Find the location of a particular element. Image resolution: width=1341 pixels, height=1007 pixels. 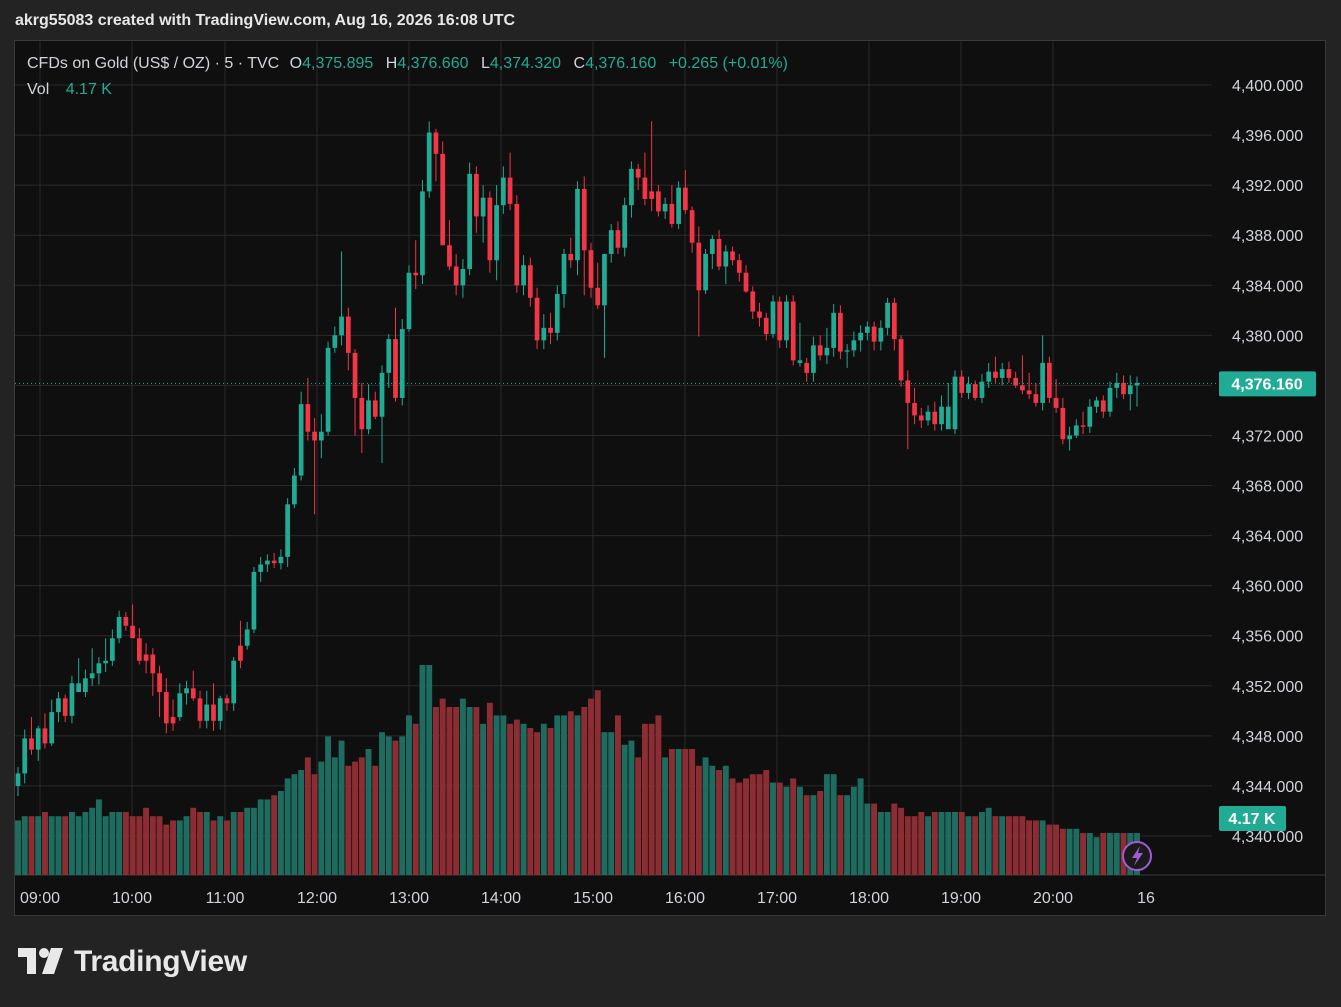

lightning-icon is located at coordinates (1137, 856).